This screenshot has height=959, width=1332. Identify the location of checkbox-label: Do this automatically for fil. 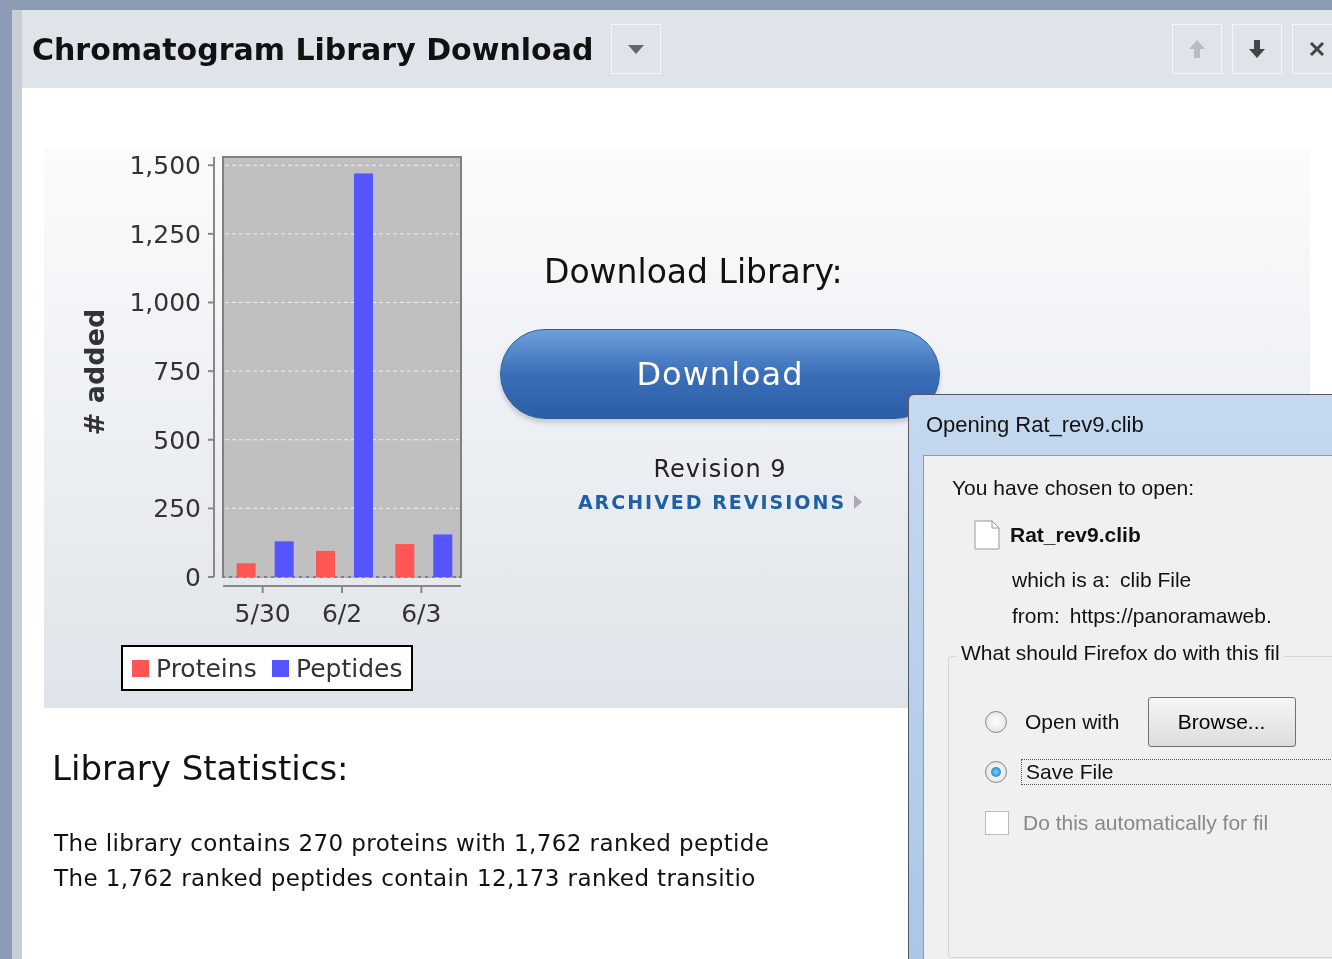
(1146, 823).